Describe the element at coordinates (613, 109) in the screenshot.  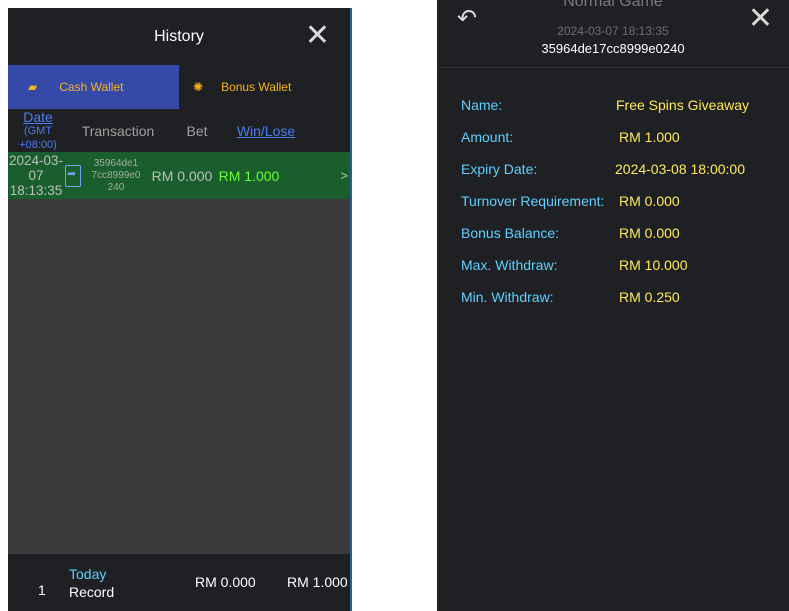
I see `info-row-name: Name: Free Spins Giveaway` at that location.